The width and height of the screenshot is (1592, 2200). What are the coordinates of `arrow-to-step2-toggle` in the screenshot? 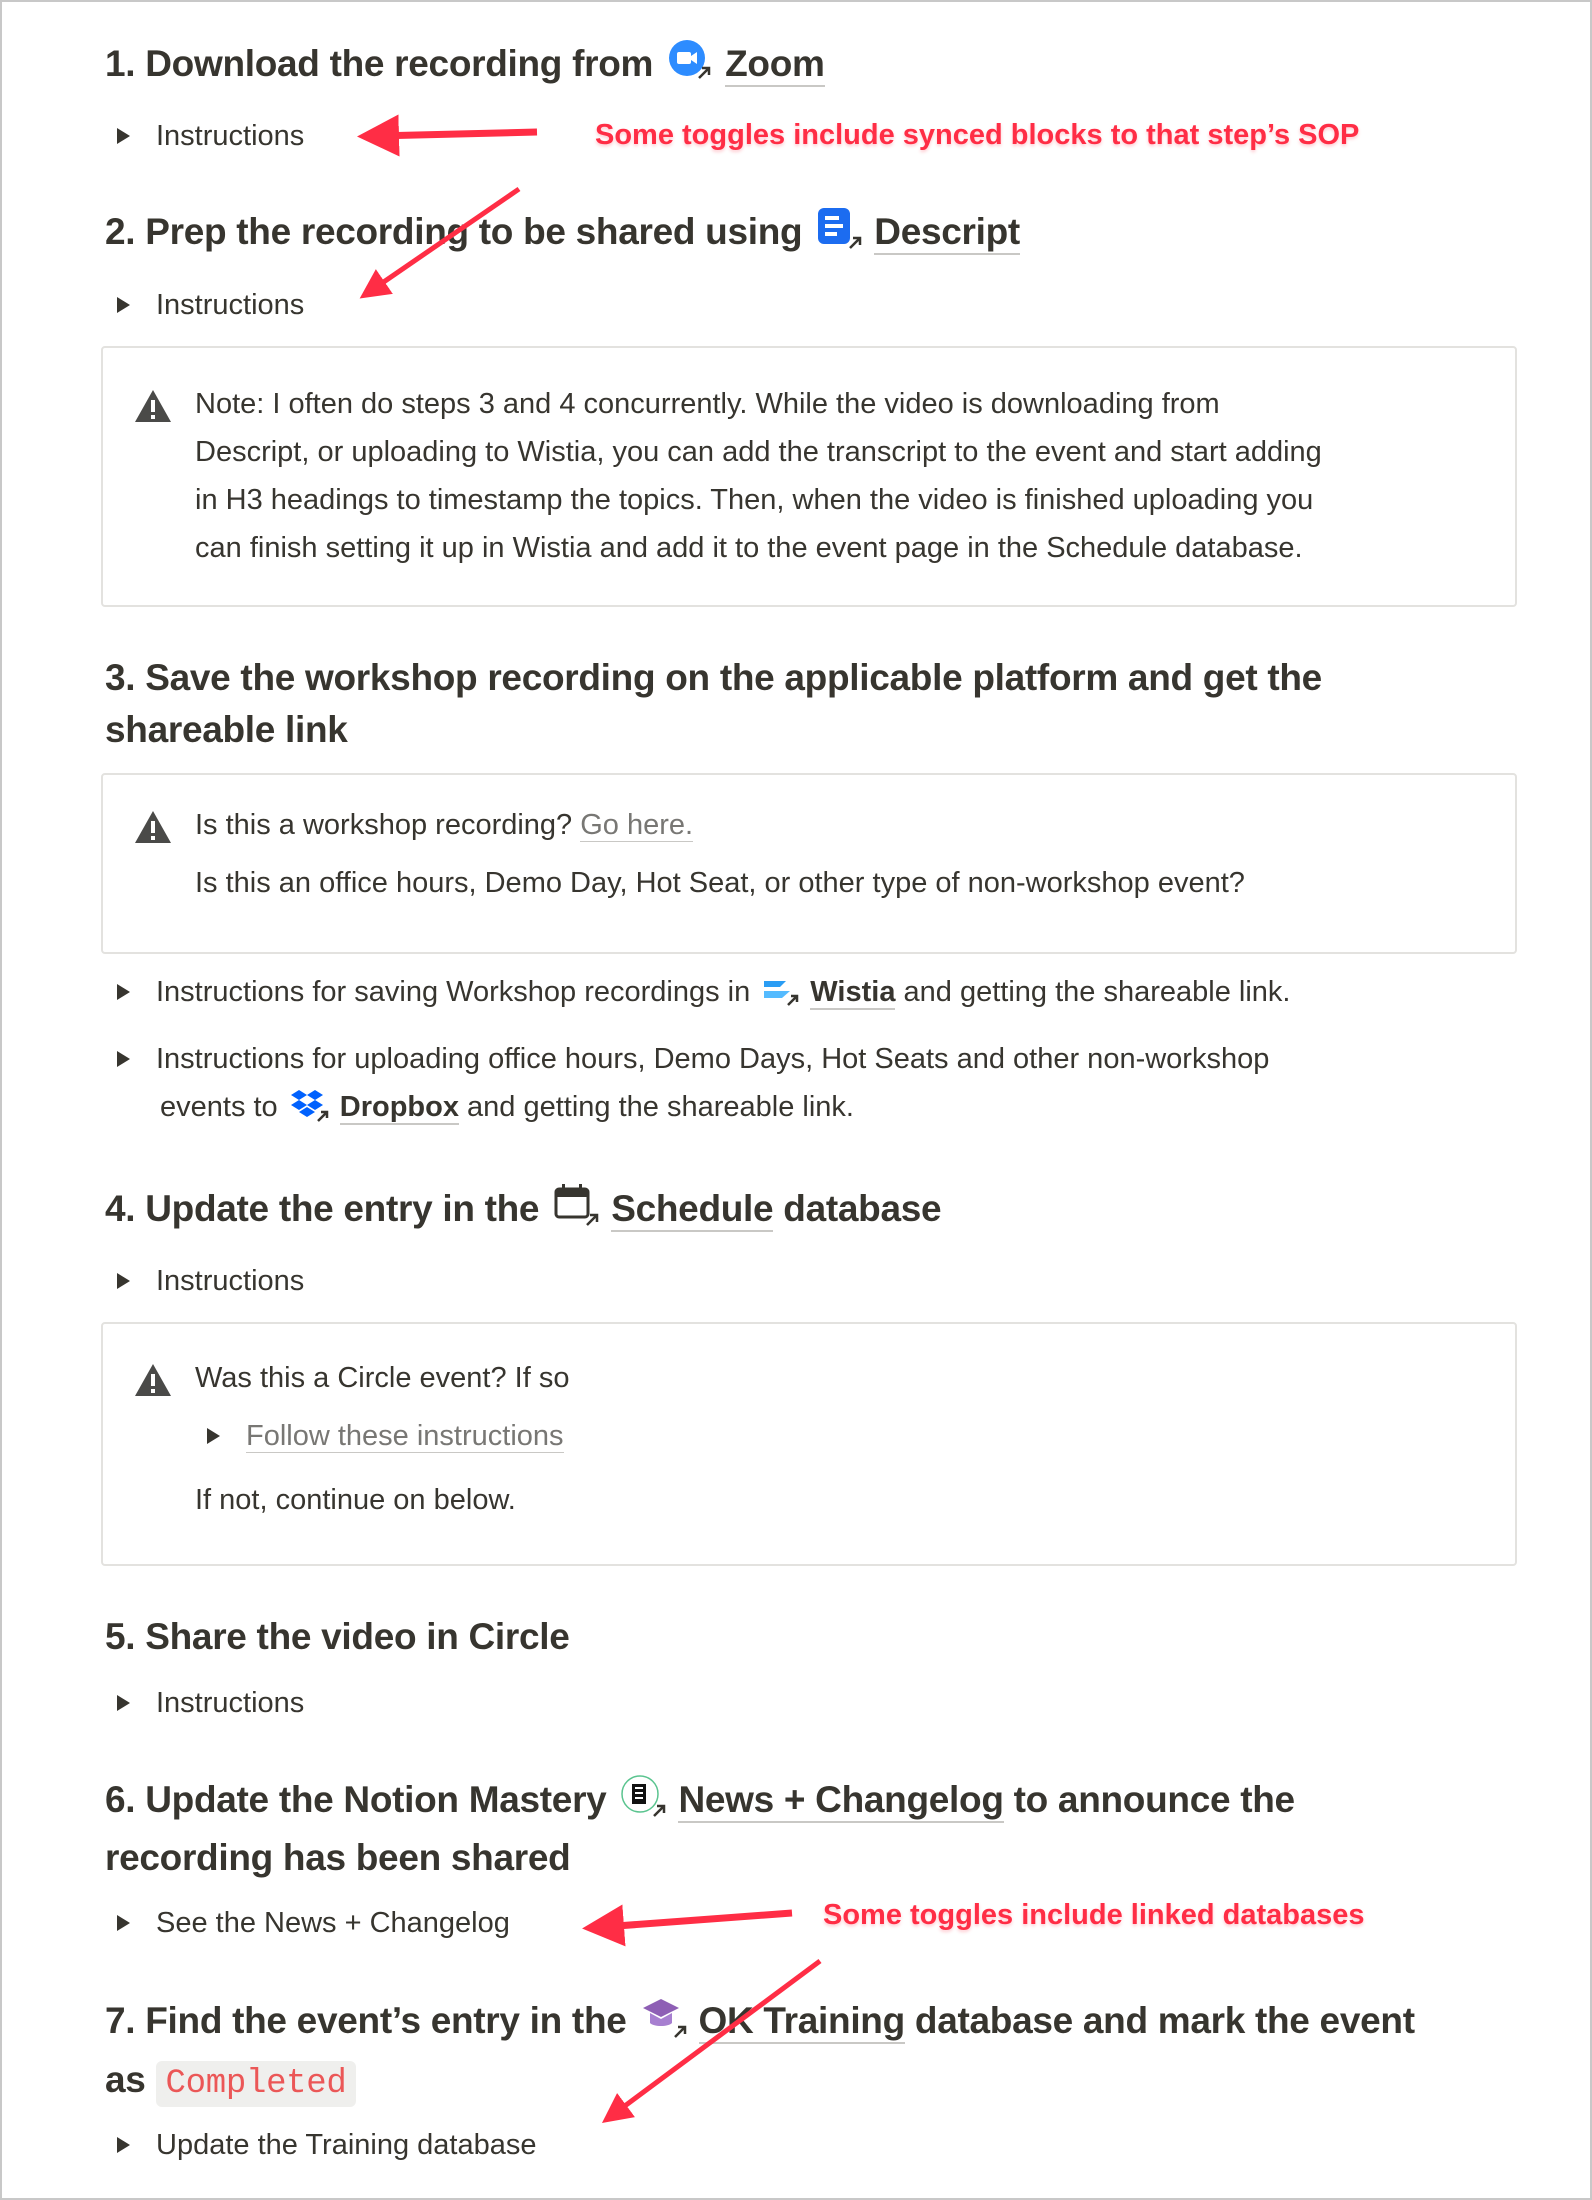 It's located at (440, 242).